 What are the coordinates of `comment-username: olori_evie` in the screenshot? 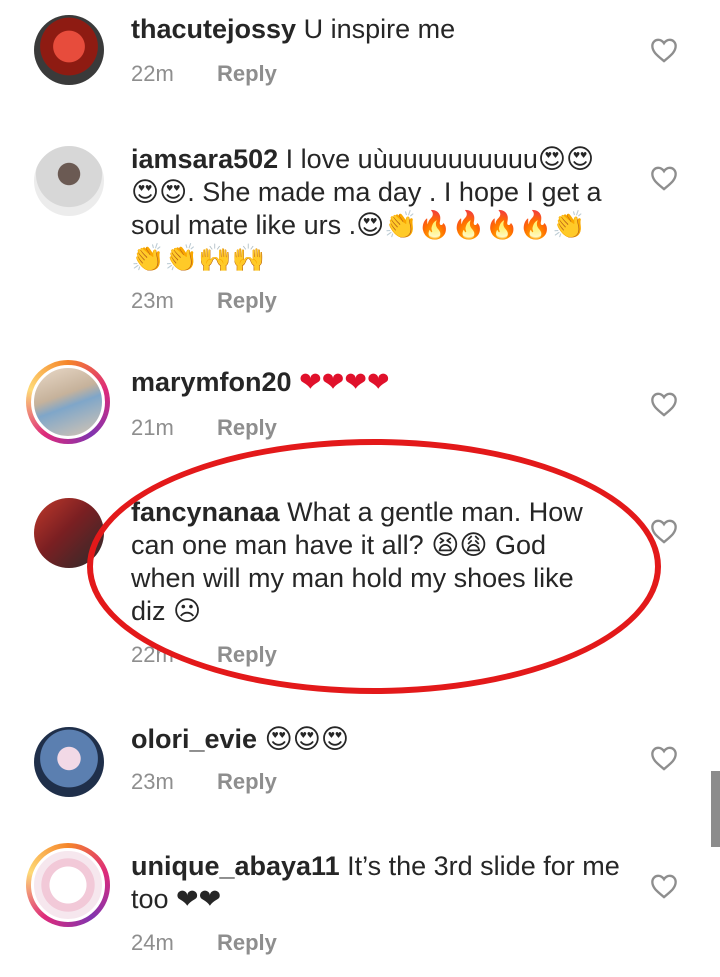 It's located at (194, 739).